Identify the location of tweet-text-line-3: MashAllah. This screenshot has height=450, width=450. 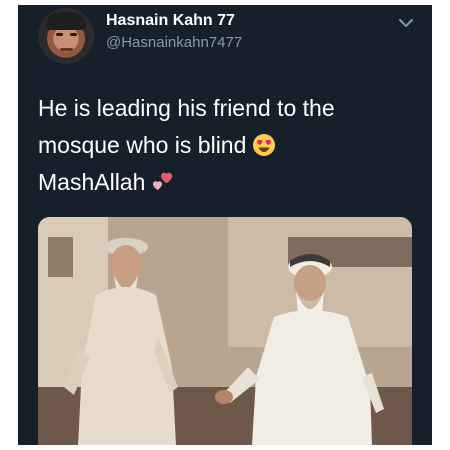
(92, 182).